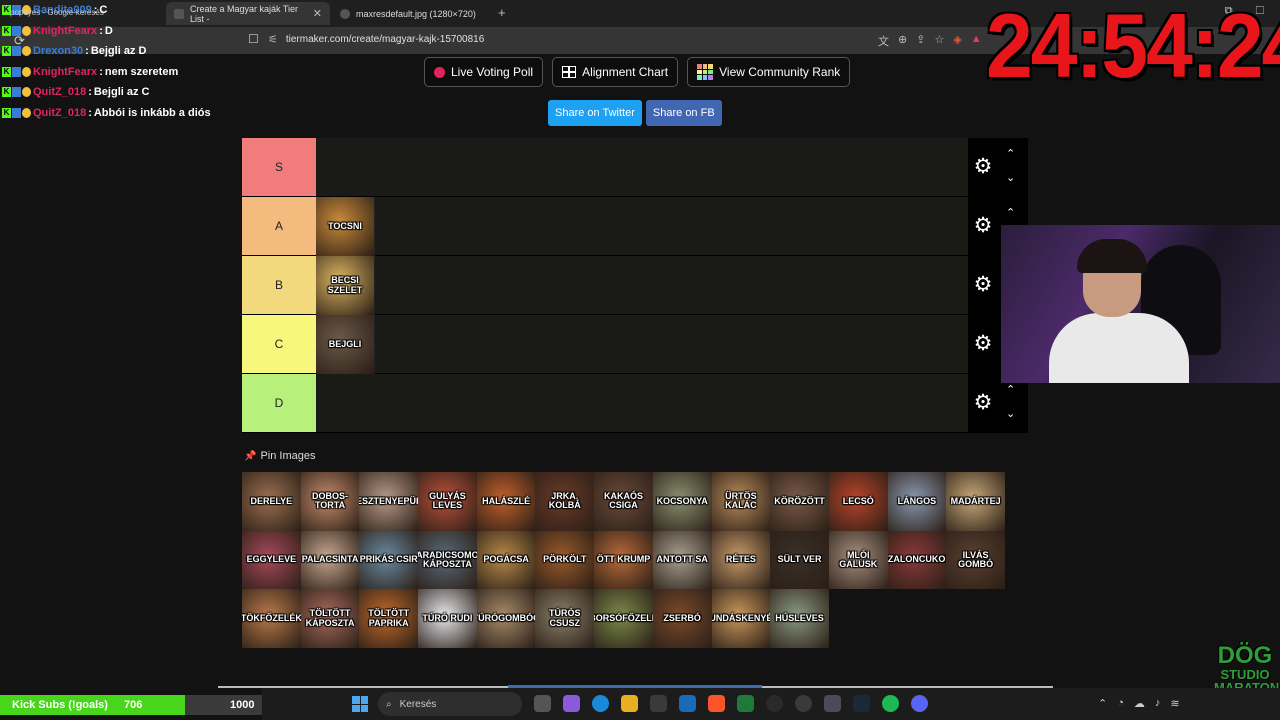  Describe the element at coordinates (672, 226) in the screenshot. I see `tier-drop-zone: TOCSNI` at that location.